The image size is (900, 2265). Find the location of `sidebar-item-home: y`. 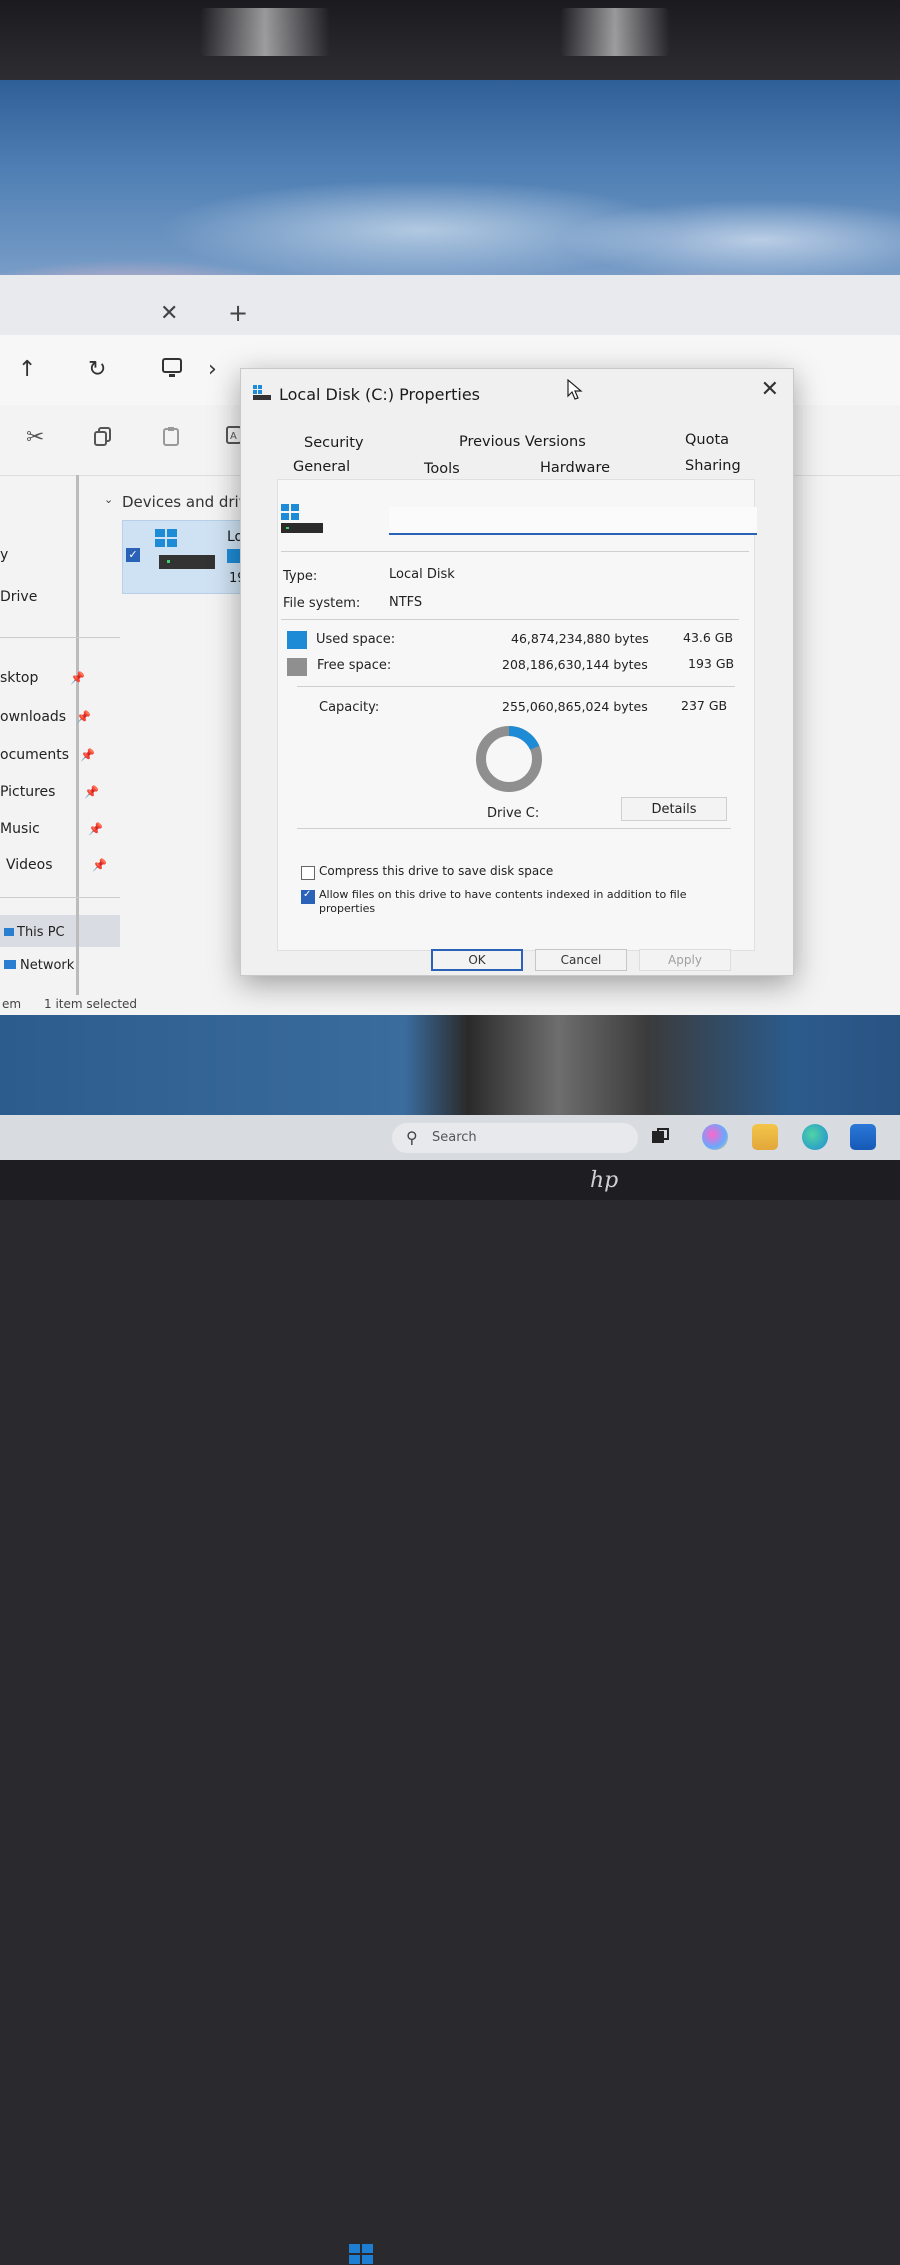

sidebar-item-home: y is located at coordinates (4, 555).